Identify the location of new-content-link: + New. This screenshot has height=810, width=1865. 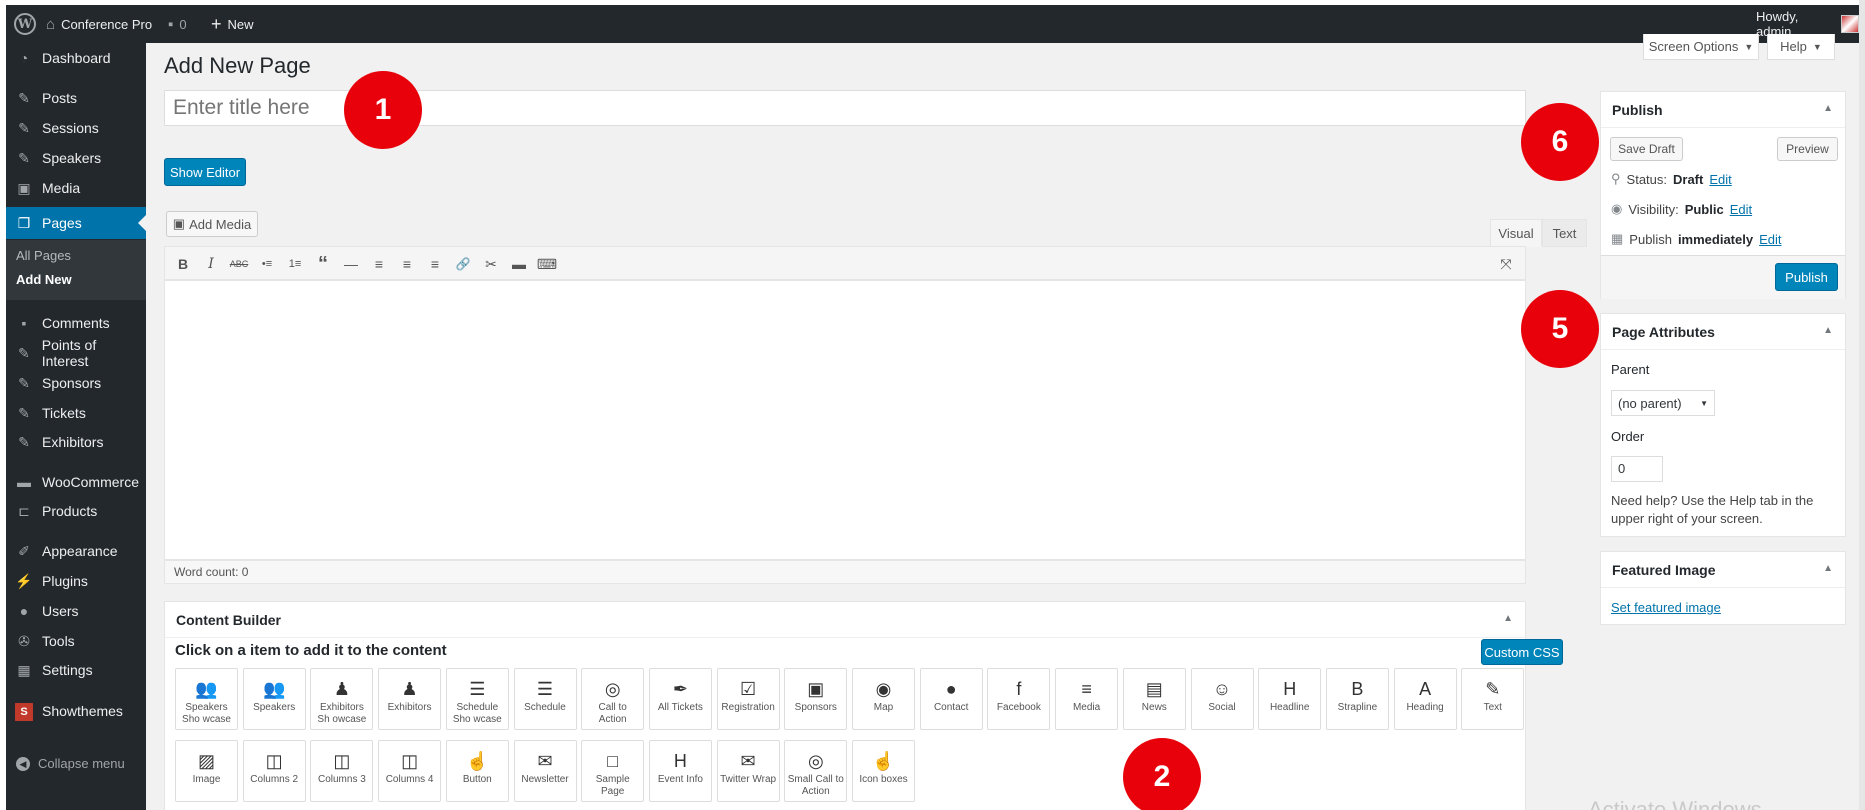
(232, 24).